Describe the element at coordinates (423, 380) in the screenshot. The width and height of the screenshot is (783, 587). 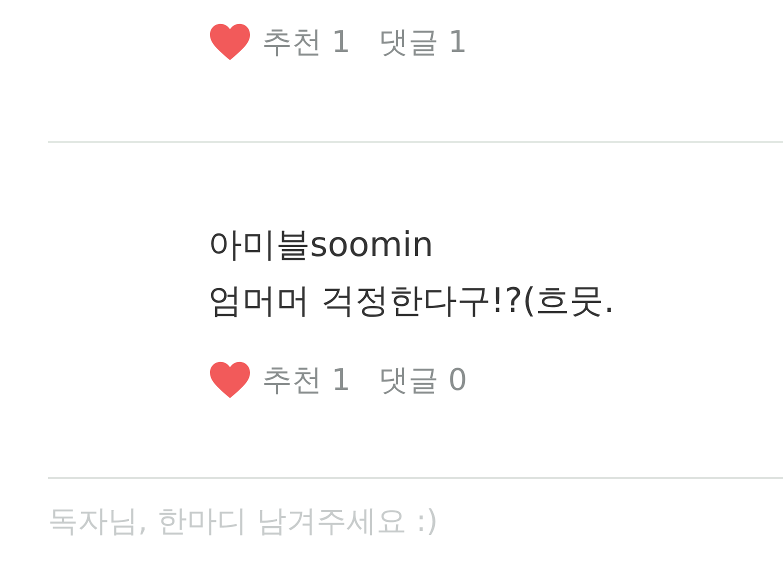
I see `reply-count: 댓글 0` at that location.